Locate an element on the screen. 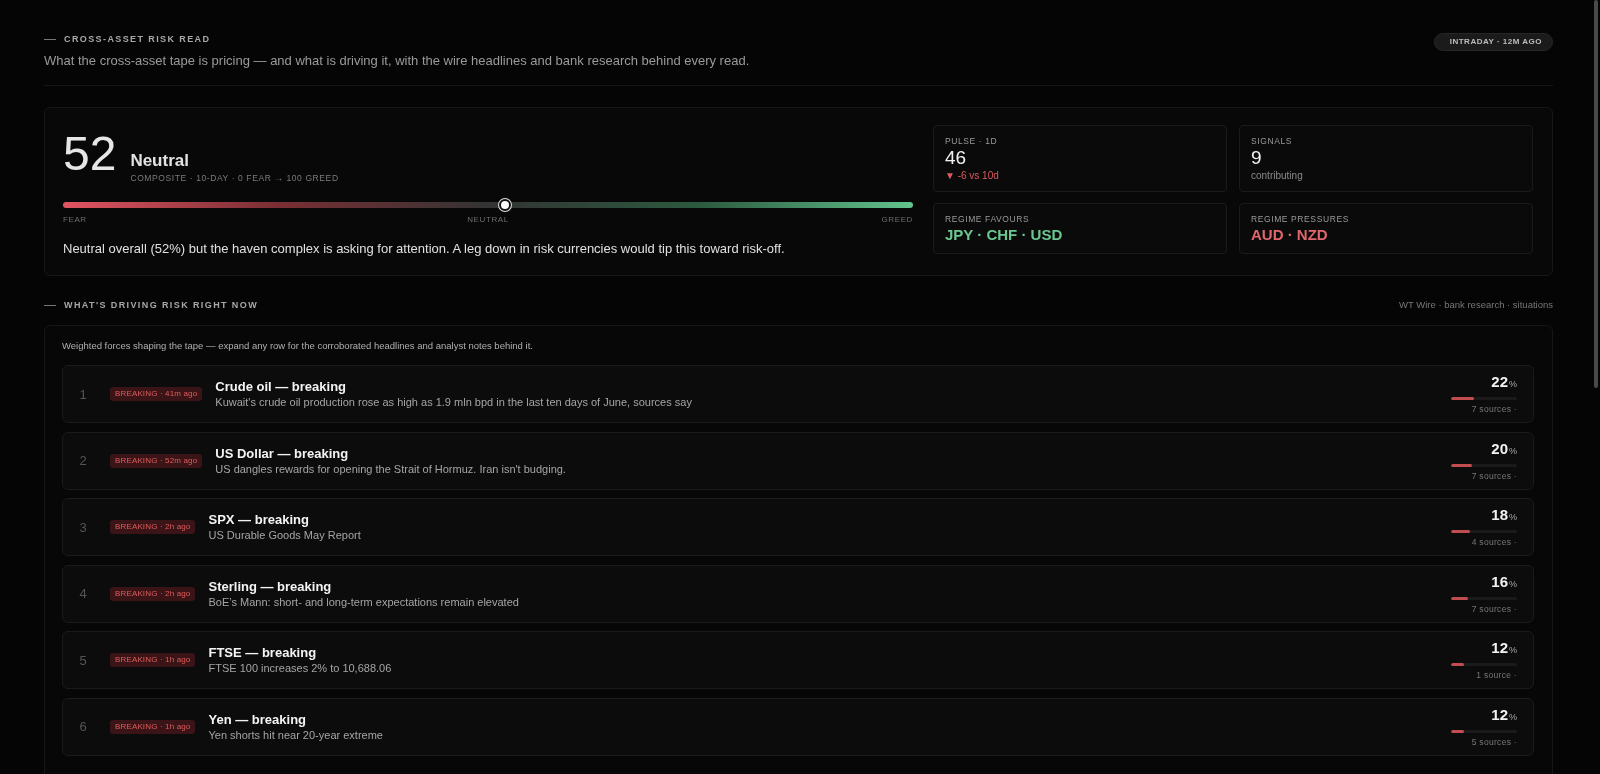 The width and height of the screenshot is (1600, 774). sources-count: 4 sources · is located at coordinates (1494, 542).